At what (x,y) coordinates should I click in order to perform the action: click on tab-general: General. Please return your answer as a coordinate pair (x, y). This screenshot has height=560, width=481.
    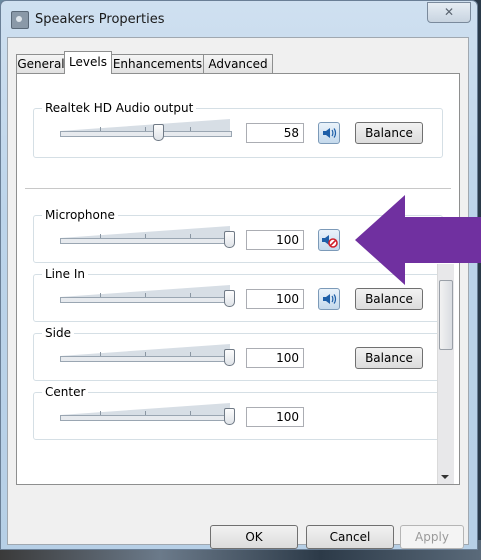
    Looking at the image, I should click on (41, 63).